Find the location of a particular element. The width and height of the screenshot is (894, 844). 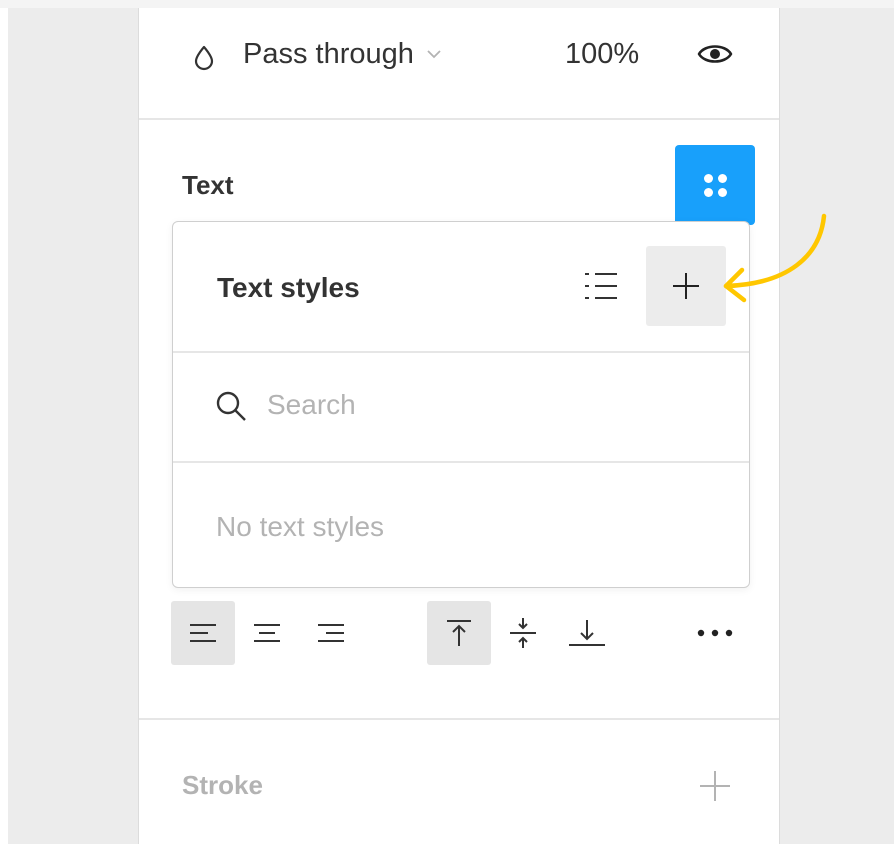

align-right-button is located at coordinates (331, 633).